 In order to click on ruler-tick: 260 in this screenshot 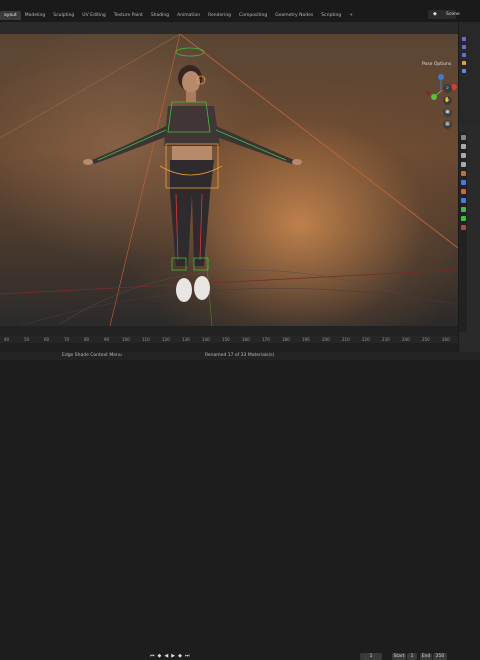, I will do `click(446, 339)`.